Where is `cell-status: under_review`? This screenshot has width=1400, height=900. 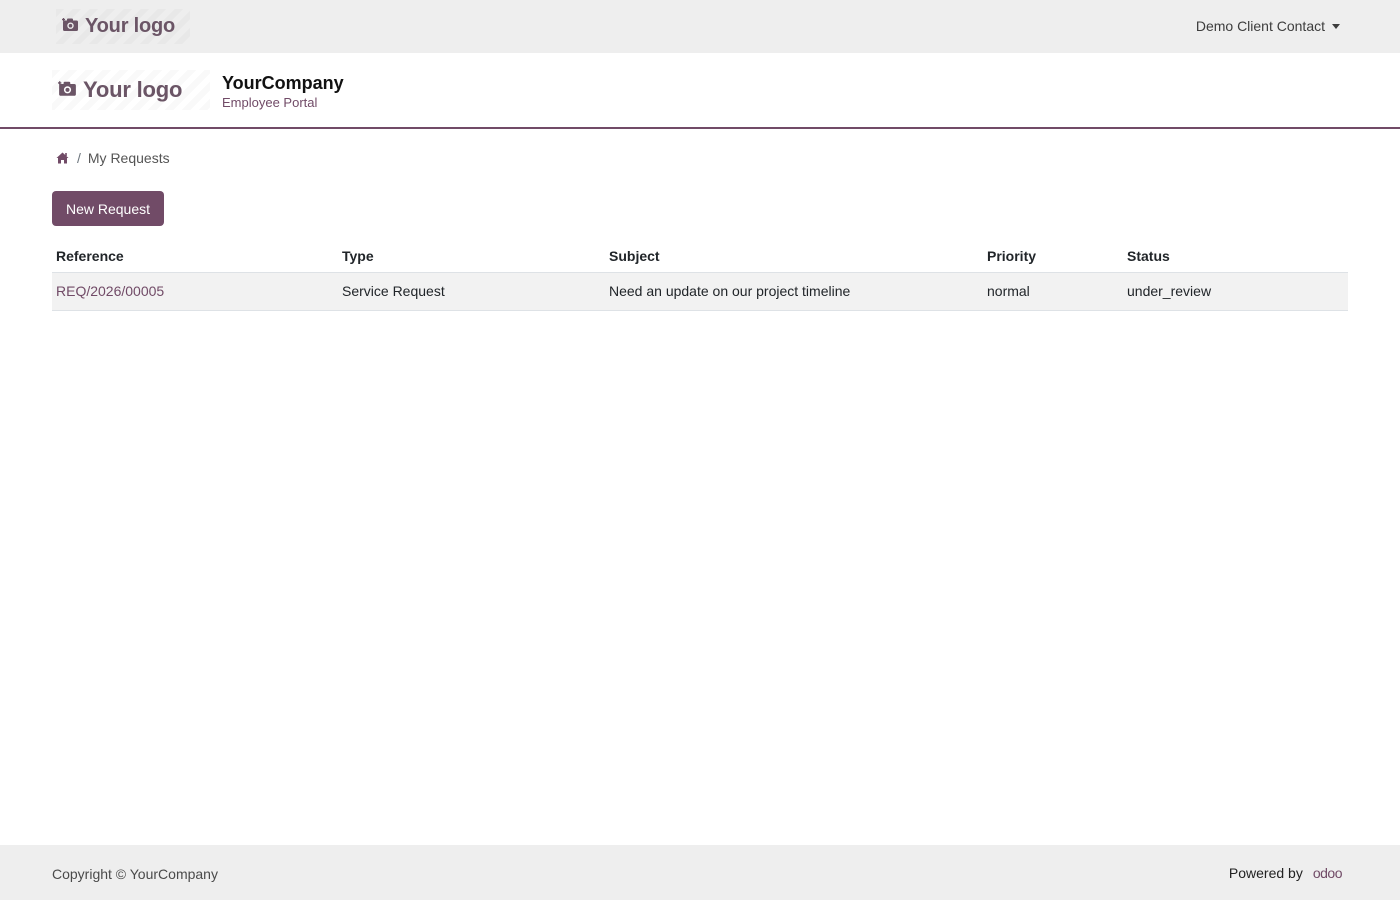
cell-status: under_review is located at coordinates (1235, 291).